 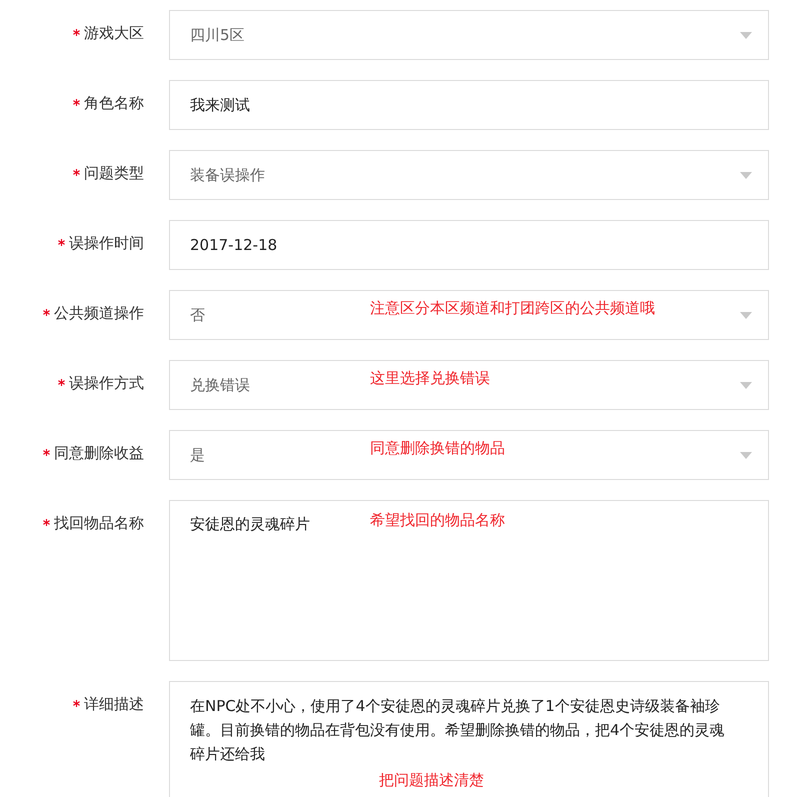 I want to click on field-label: 误操作时间, so click(x=106, y=243).